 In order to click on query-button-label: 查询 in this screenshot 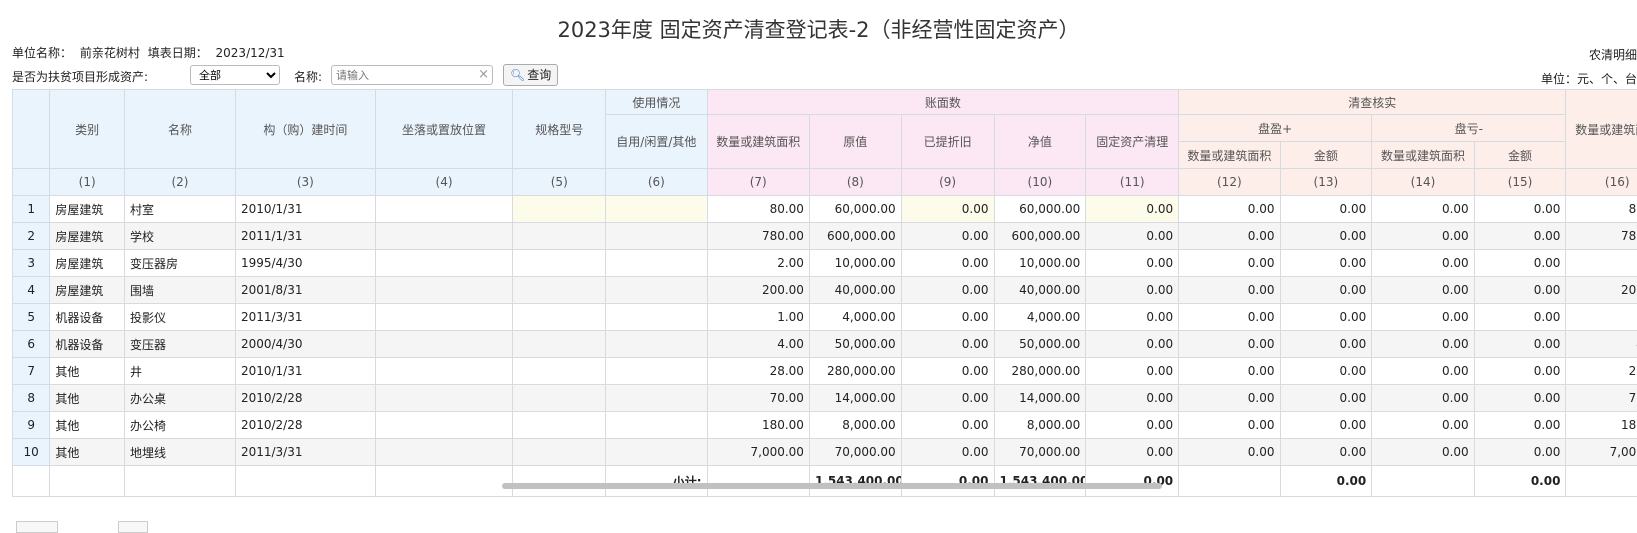, I will do `click(539, 75)`.